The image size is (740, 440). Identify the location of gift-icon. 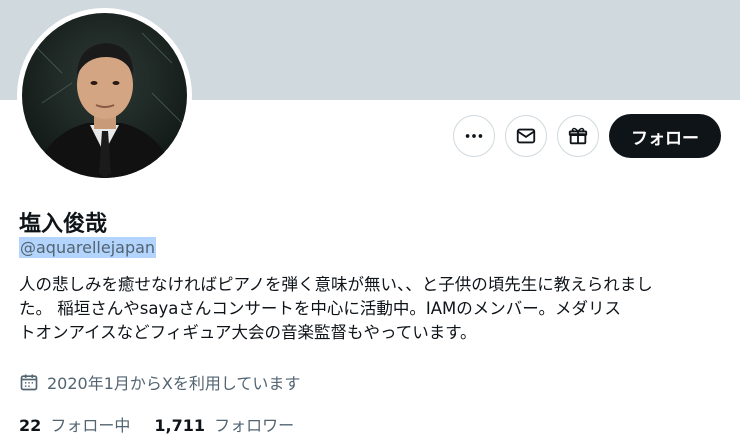
(578, 136).